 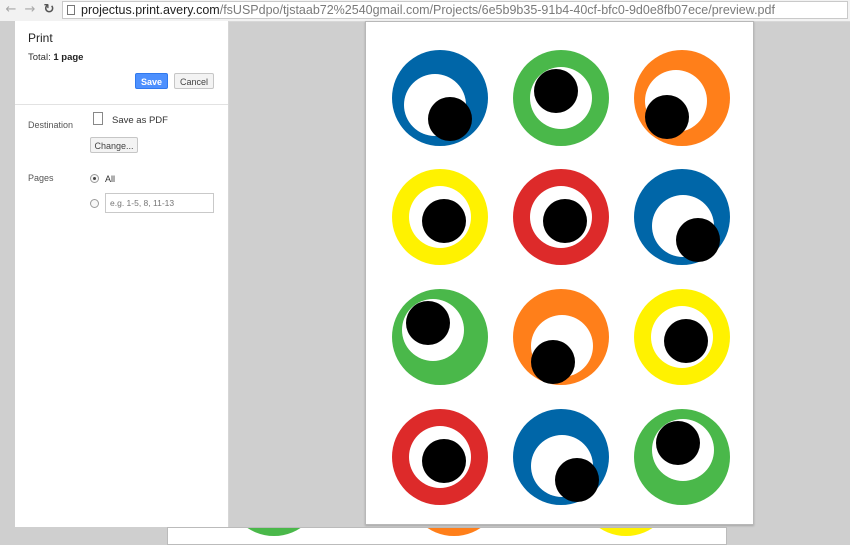 I want to click on url-host: projectus.print.avery.com, so click(x=150, y=10).